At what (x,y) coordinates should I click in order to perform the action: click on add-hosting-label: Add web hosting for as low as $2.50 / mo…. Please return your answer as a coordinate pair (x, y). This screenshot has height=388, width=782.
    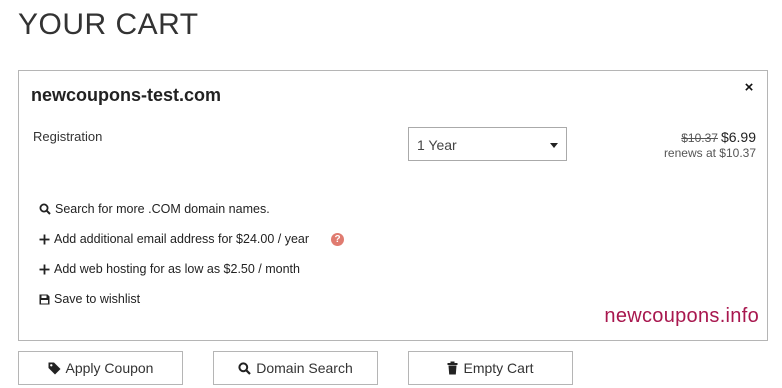
    Looking at the image, I should click on (177, 269).